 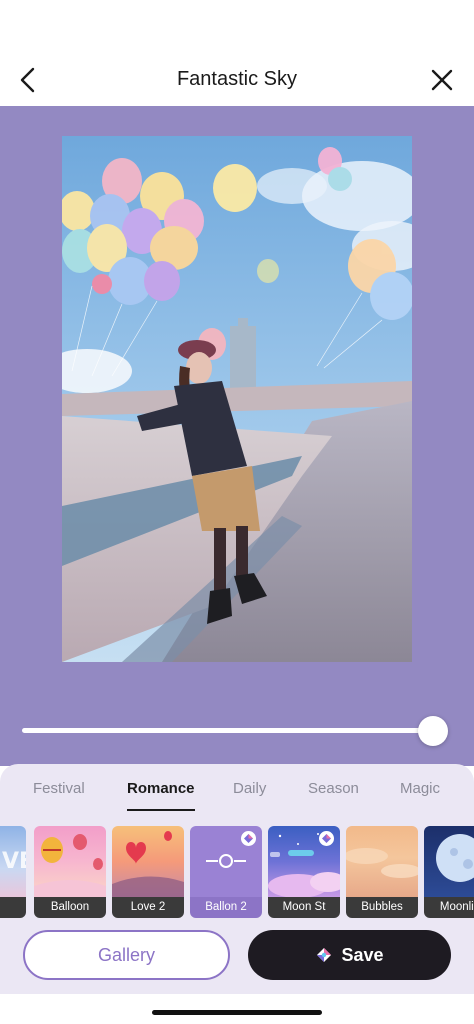 I want to click on svg-text: VE, so click(x=14, y=861).